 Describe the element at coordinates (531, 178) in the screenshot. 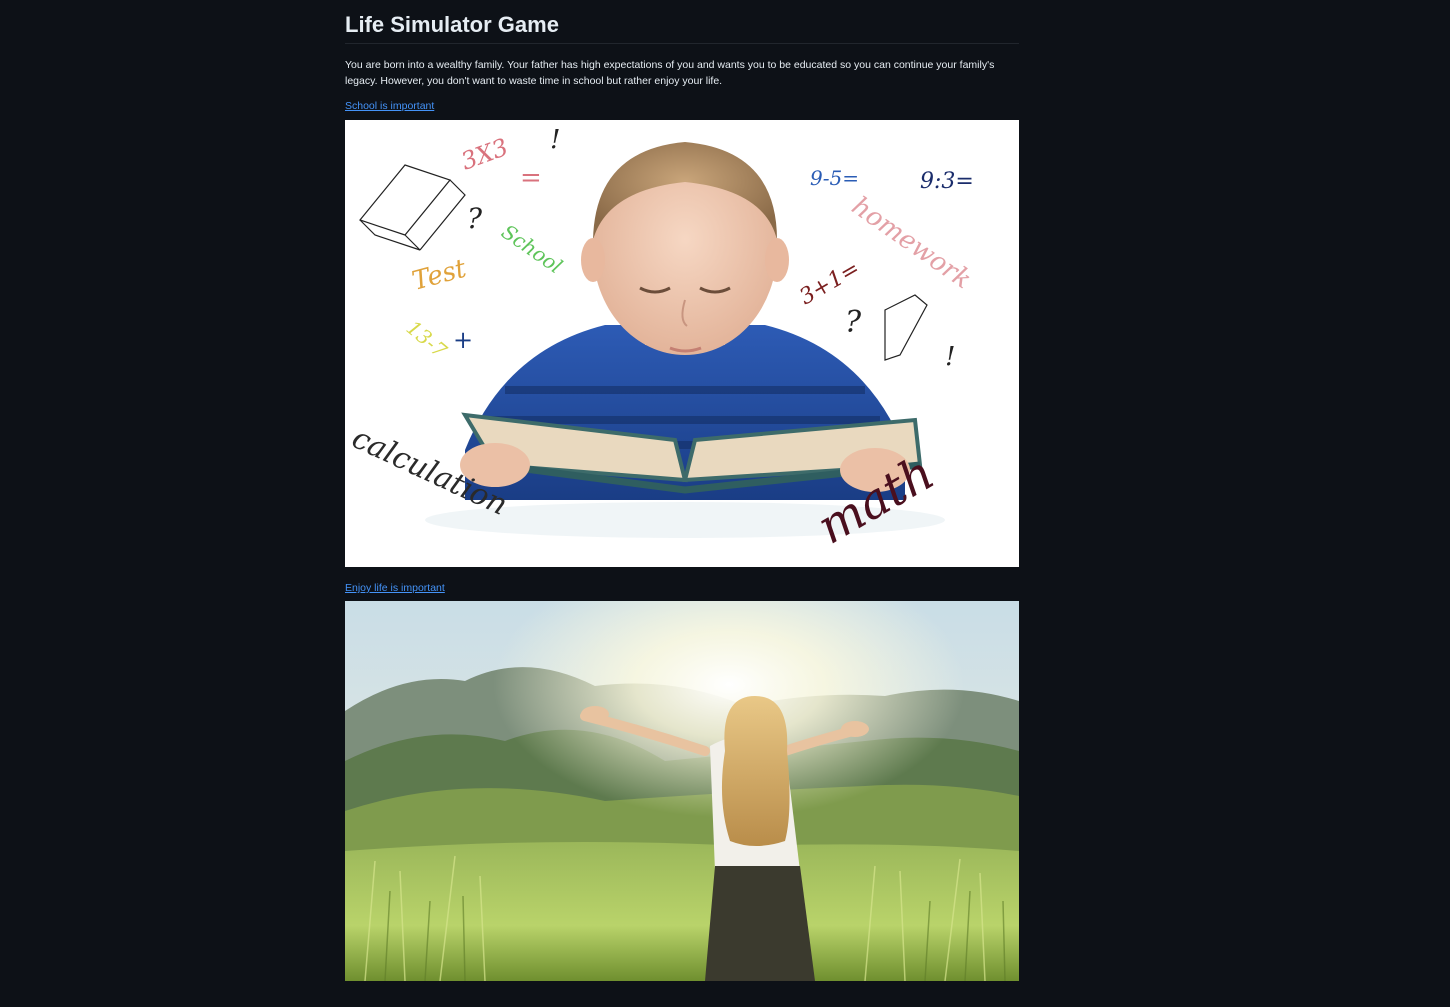

I see `doodle-equals: =` at that location.